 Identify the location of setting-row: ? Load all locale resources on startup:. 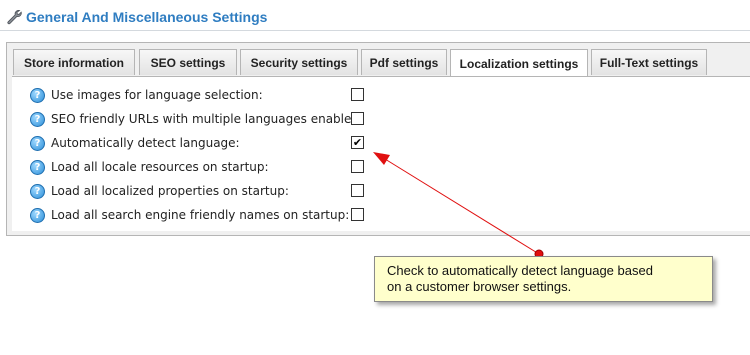
(149, 167).